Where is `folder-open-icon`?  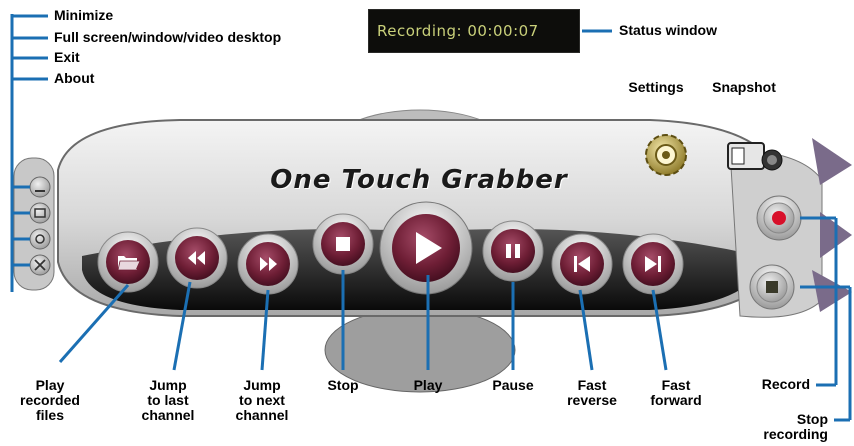
folder-open-icon is located at coordinates (129, 263).